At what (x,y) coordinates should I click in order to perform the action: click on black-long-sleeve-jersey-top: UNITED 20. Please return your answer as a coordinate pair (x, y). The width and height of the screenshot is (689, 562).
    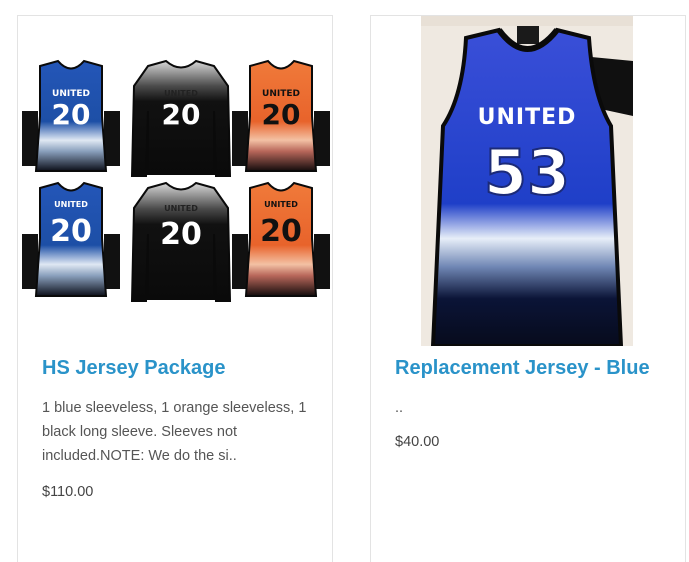
    Looking at the image, I should click on (181, 118).